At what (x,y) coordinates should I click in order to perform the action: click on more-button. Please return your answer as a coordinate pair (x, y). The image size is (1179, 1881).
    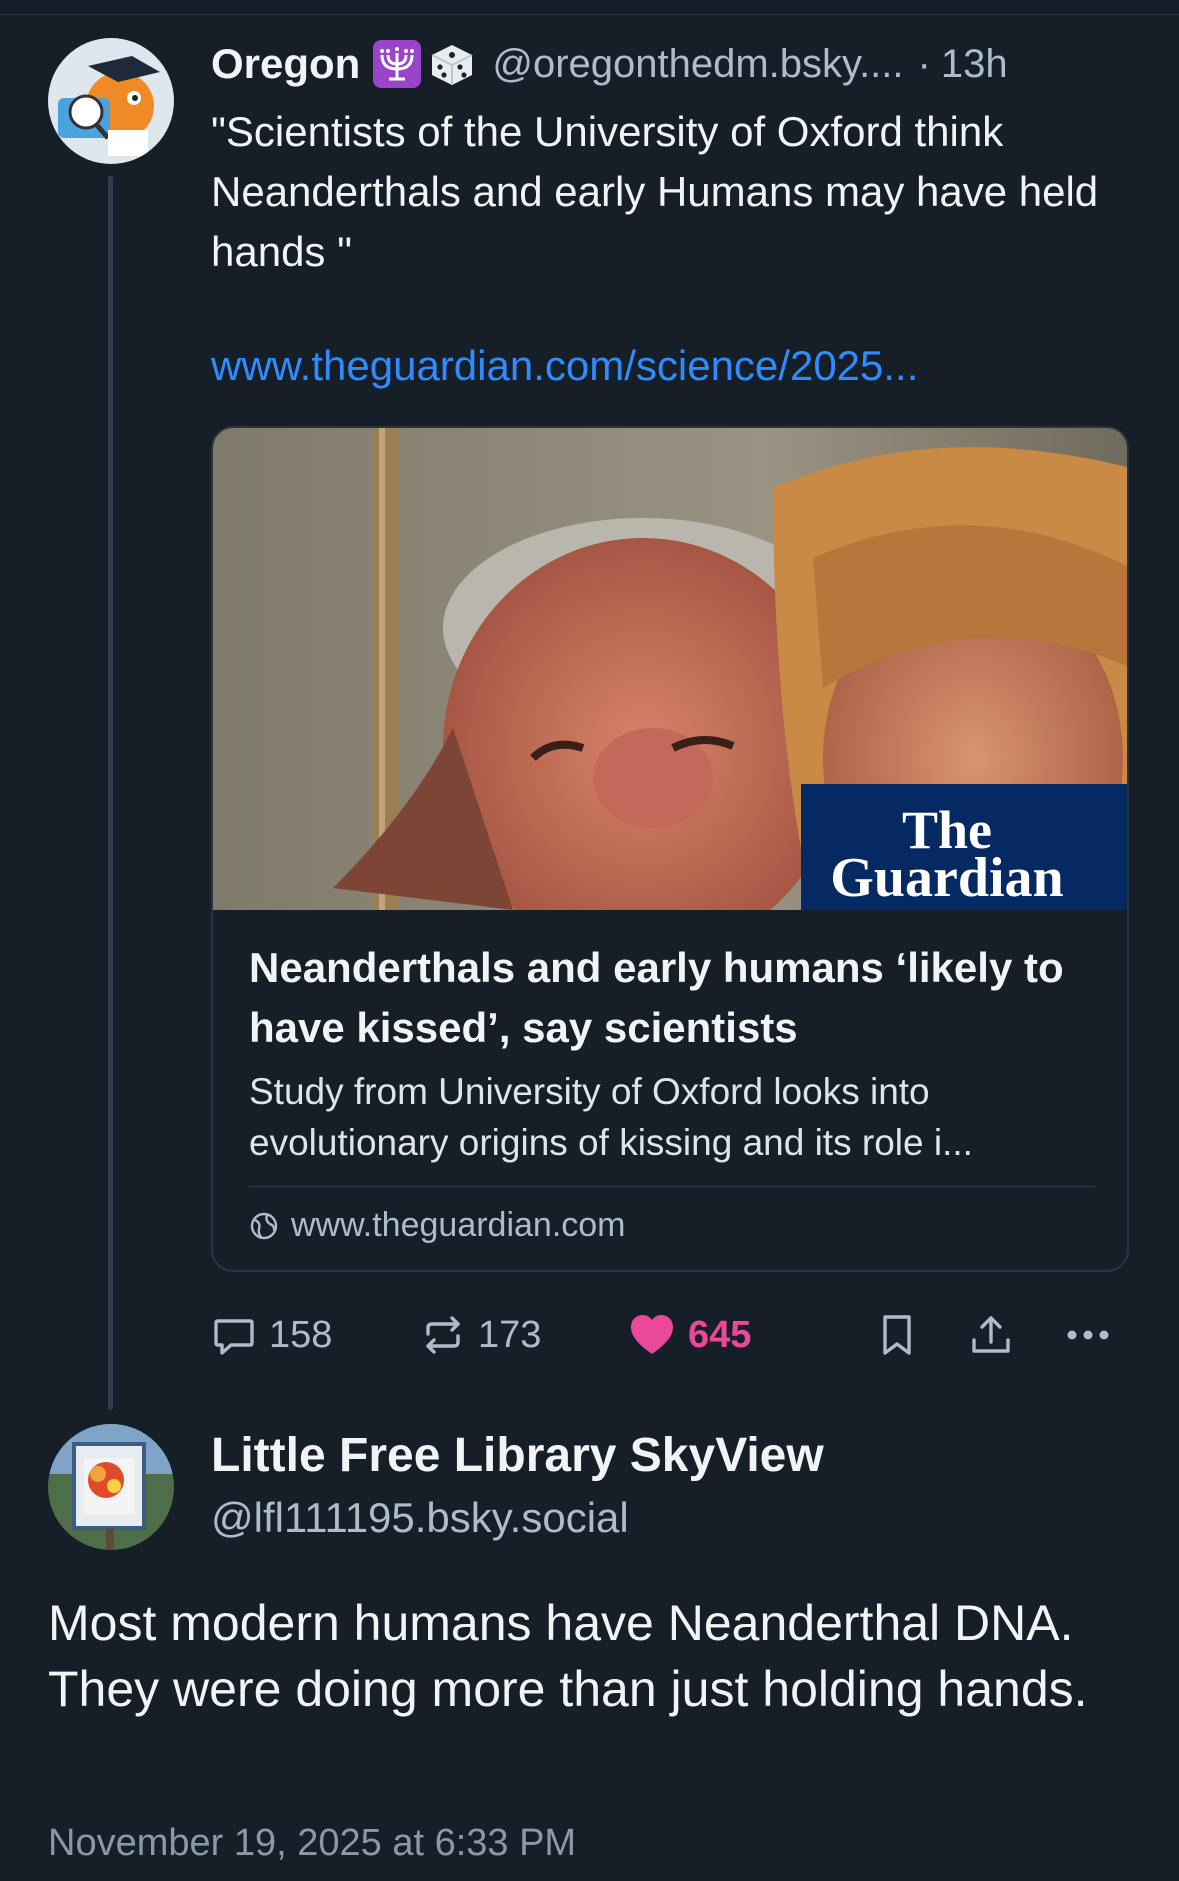
    Looking at the image, I should click on (1088, 1335).